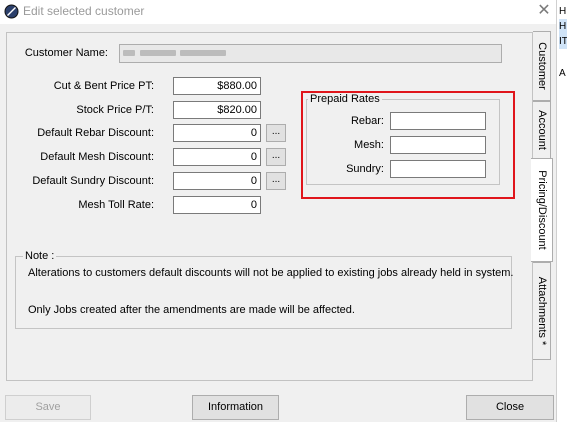 The height and width of the screenshot is (422, 567). I want to click on tab-attachments-label: Attachments *, so click(541, 311).